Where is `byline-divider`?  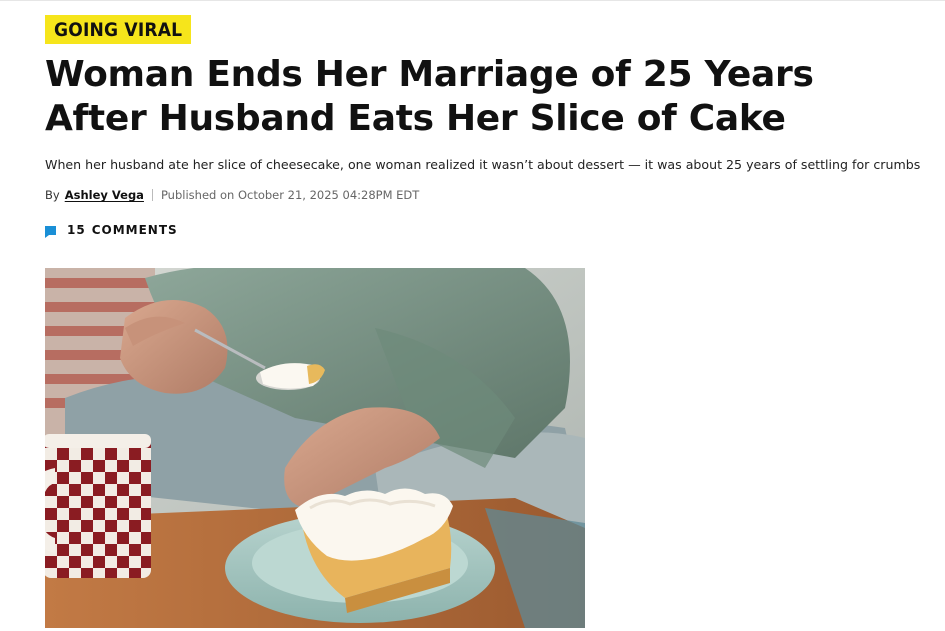 byline-divider is located at coordinates (152, 195).